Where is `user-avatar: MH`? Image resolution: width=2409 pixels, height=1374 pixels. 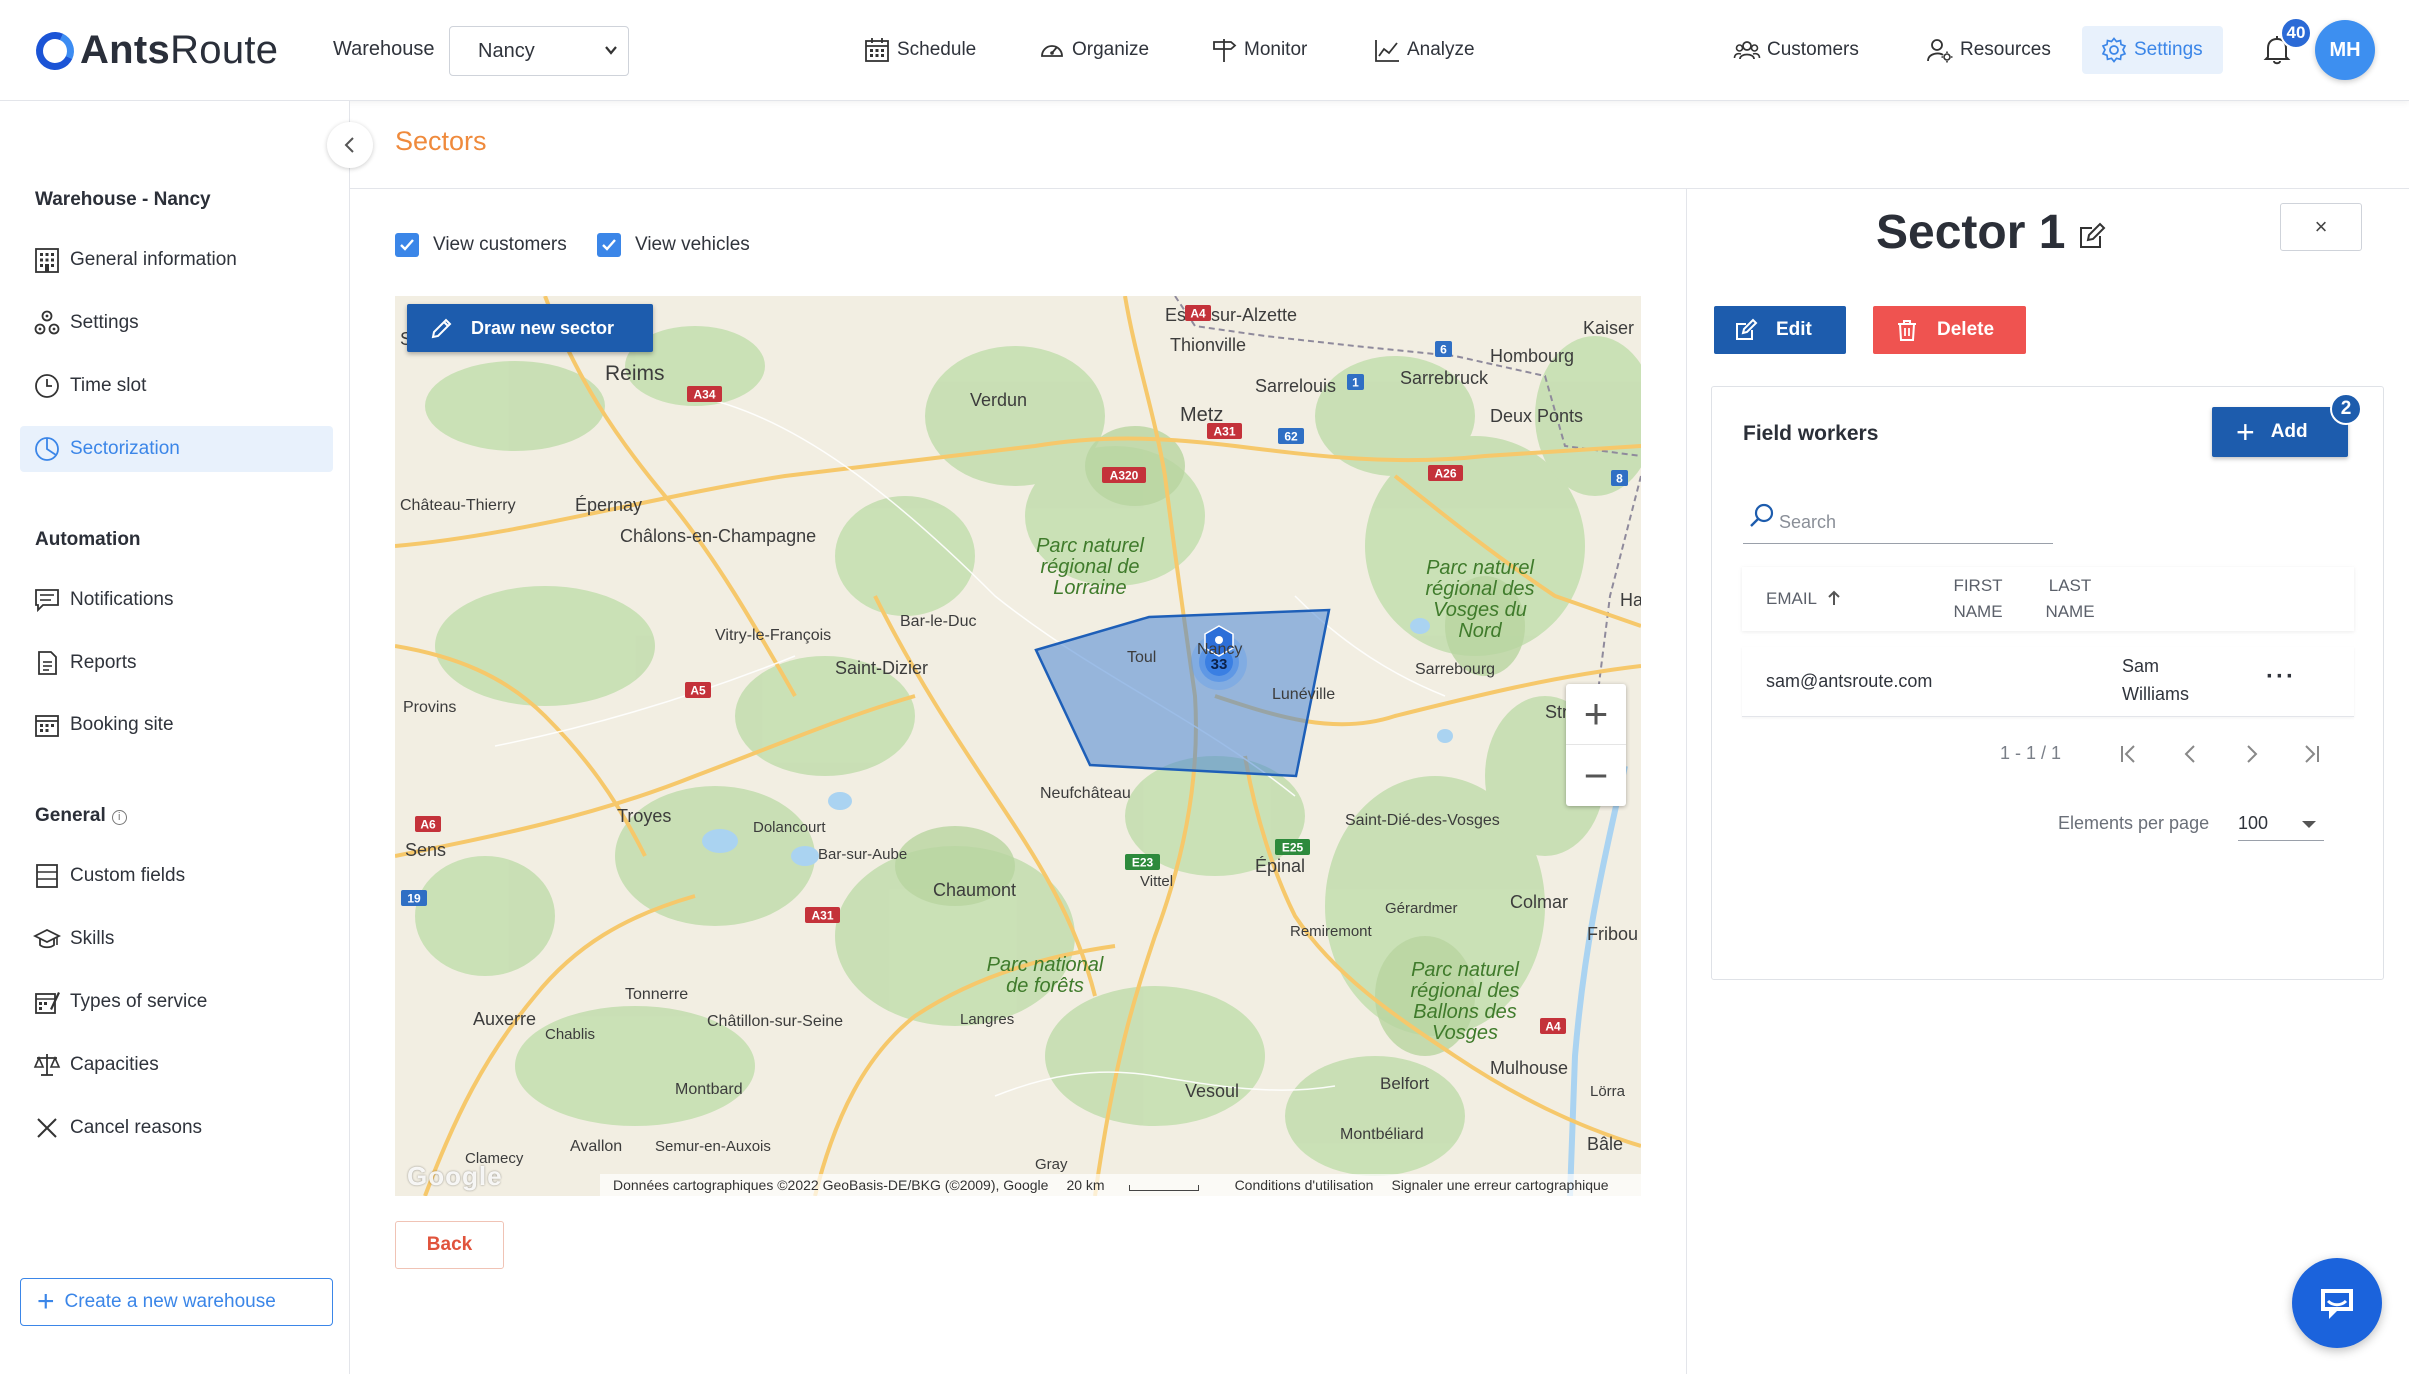 user-avatar: MH is located at coordinates (2345, 50).